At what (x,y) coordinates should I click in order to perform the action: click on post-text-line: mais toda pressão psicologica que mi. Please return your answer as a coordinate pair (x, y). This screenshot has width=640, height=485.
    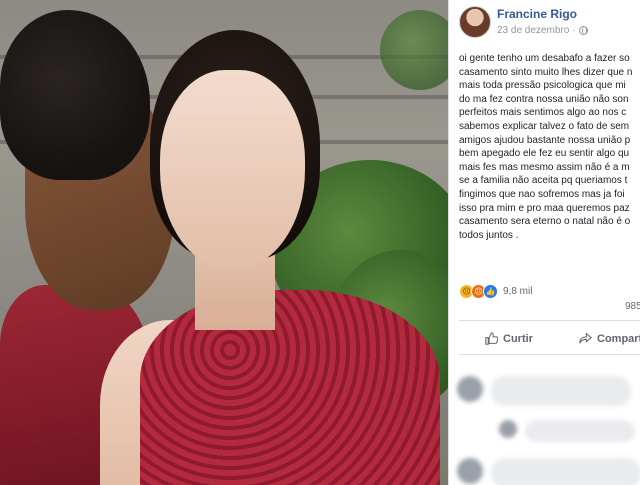
    Looking at the image, I should click on (542, 86).